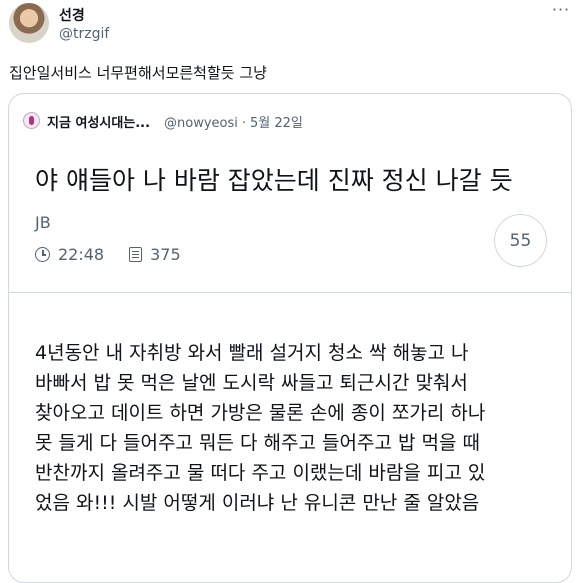 The height and width of the screenshot is (583, 576). Describe the element at coordinates (520, 240) in the screenshot. I see `comment-count-badge: 55` at that location.